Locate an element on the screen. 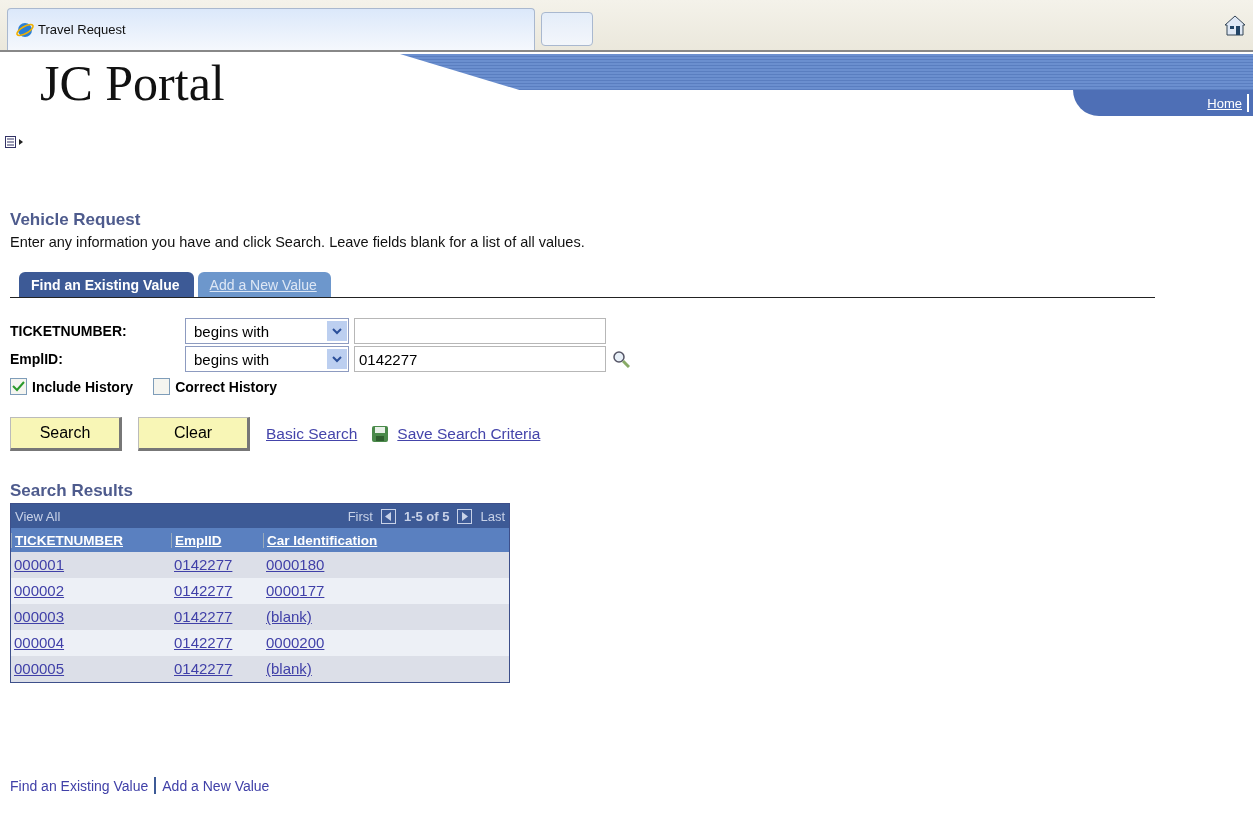 The image size is (1253, 833). search-field is located at coordinates (480, 331).